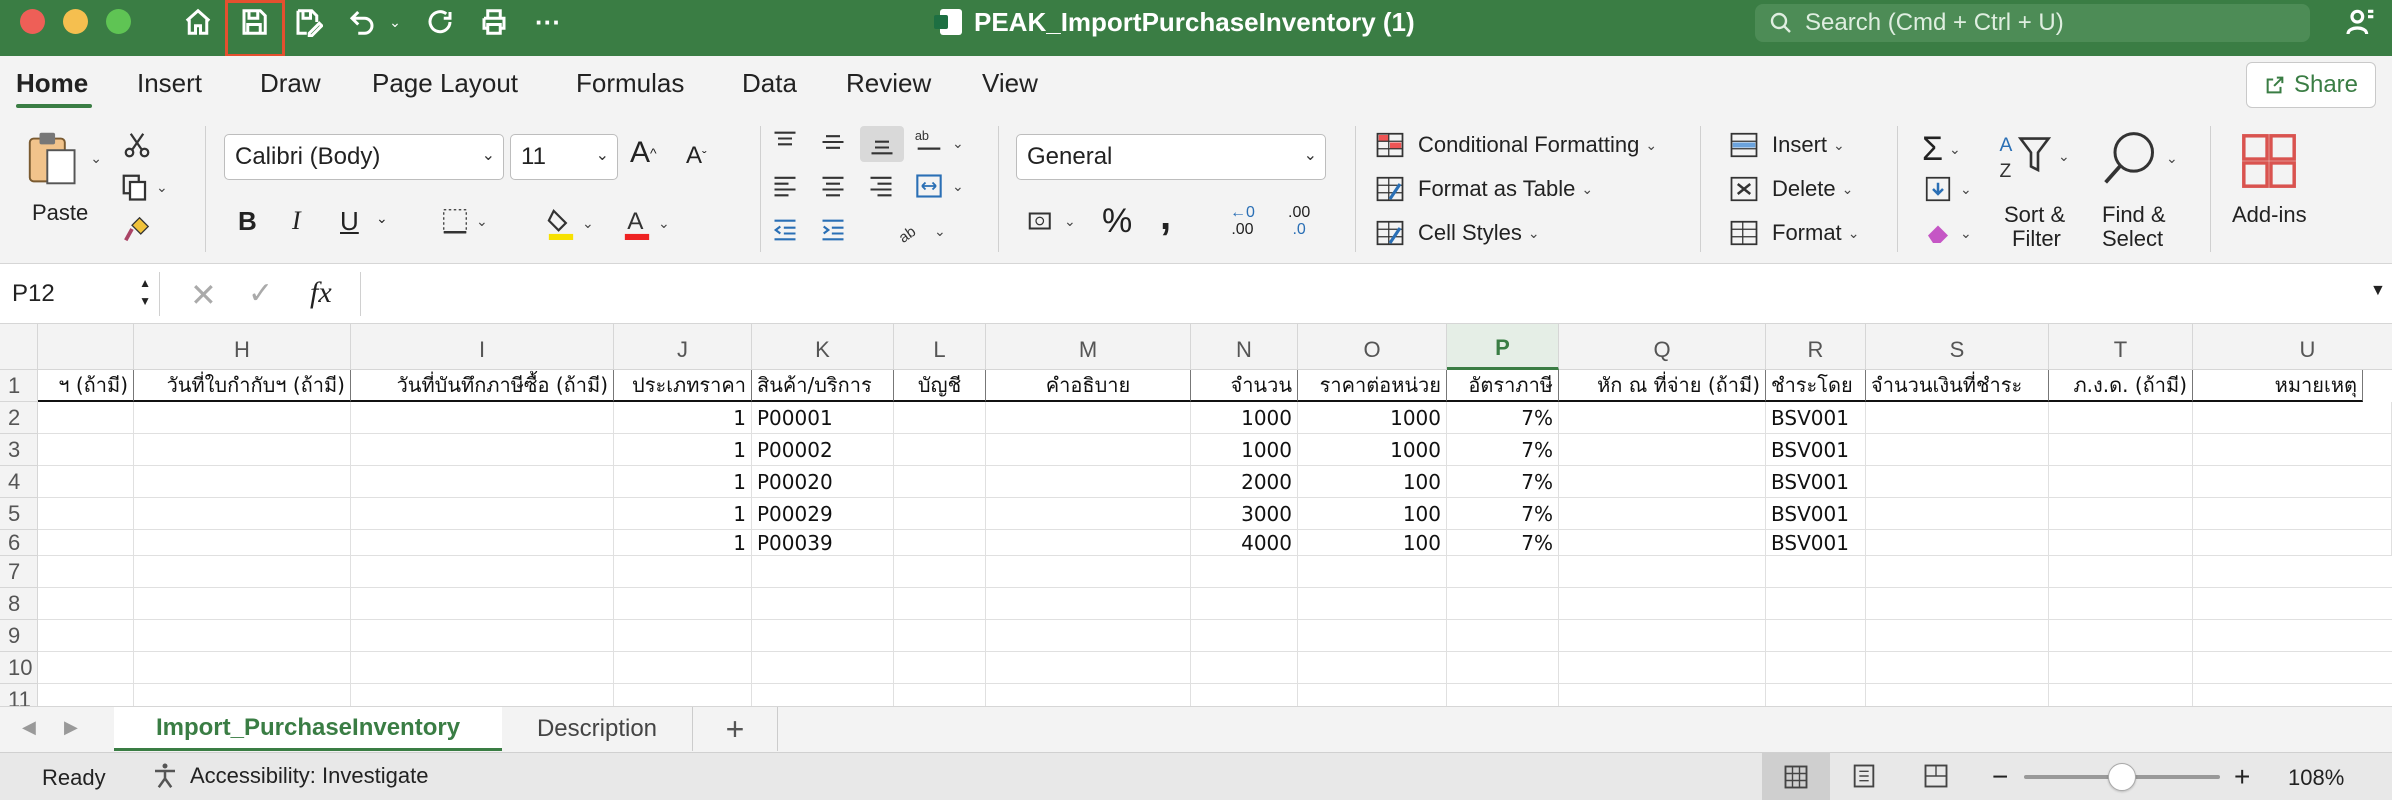  I want to click on column-header-g, so click(86, 347).